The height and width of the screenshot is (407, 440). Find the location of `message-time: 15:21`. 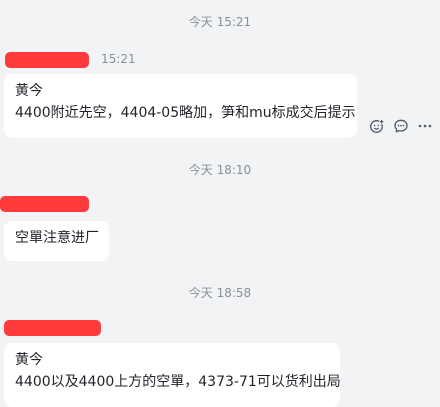

message-time: 15:21 is located at coordinates (118, 59).